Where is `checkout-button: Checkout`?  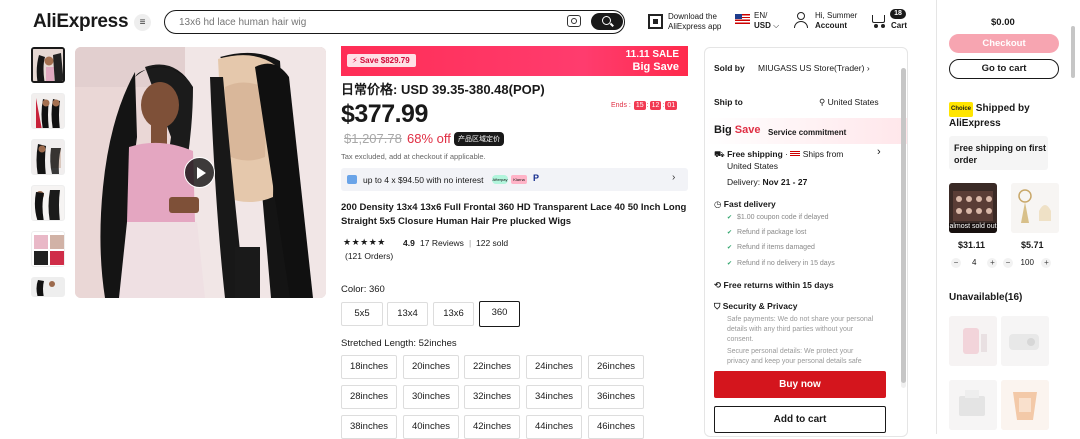
checkout-button: Checkout is located at coordinates (1004, 43).